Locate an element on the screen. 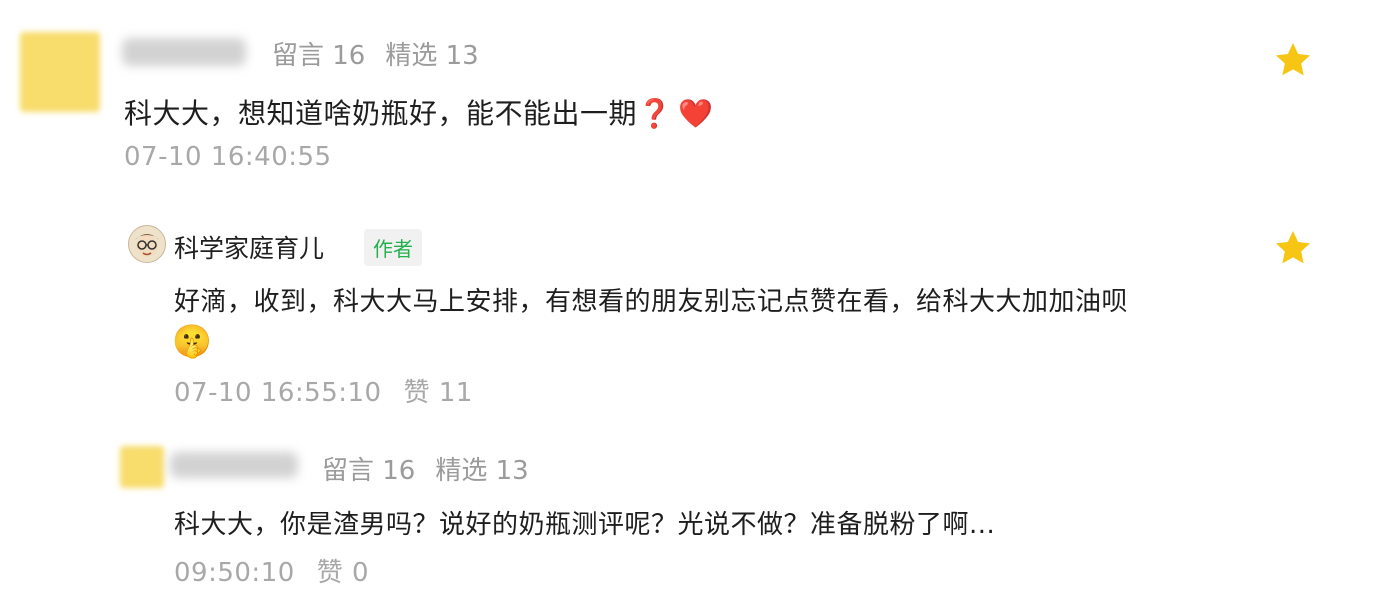 This screenshot has width=1384, height=606. shush-emoji-icon: 🤫 is located at coordinates (192, 341).